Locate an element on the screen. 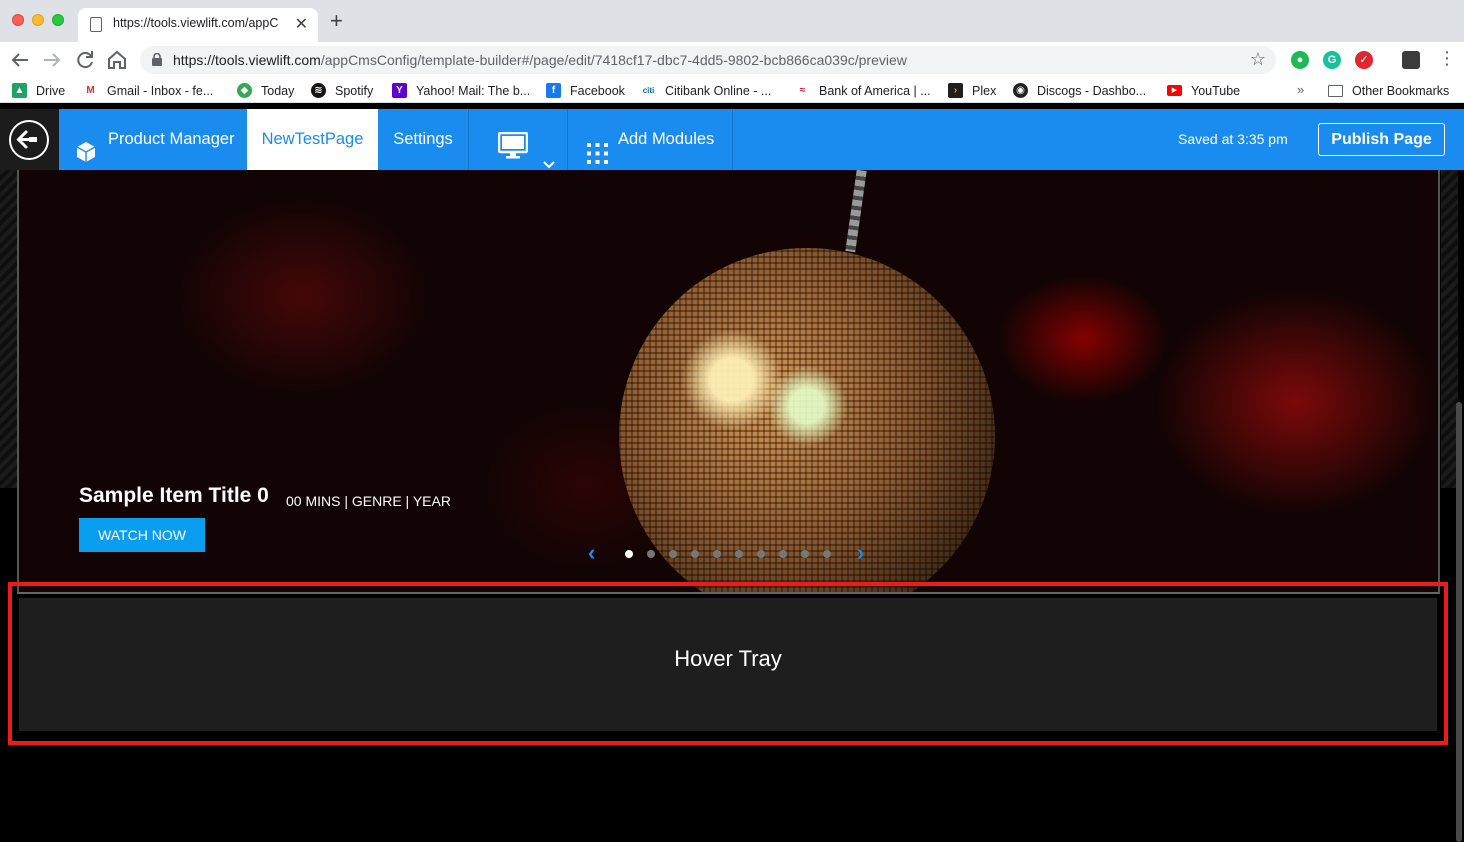  carousel-next-icon: › is located at coordinates (860, 553).